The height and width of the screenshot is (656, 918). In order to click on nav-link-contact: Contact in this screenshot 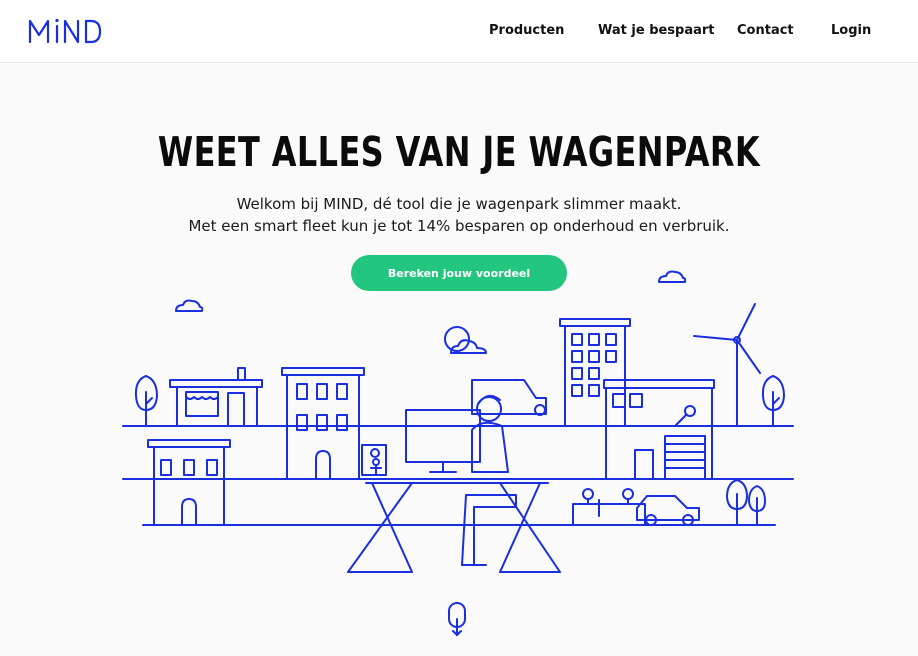, I will do `click(765, 30)`.